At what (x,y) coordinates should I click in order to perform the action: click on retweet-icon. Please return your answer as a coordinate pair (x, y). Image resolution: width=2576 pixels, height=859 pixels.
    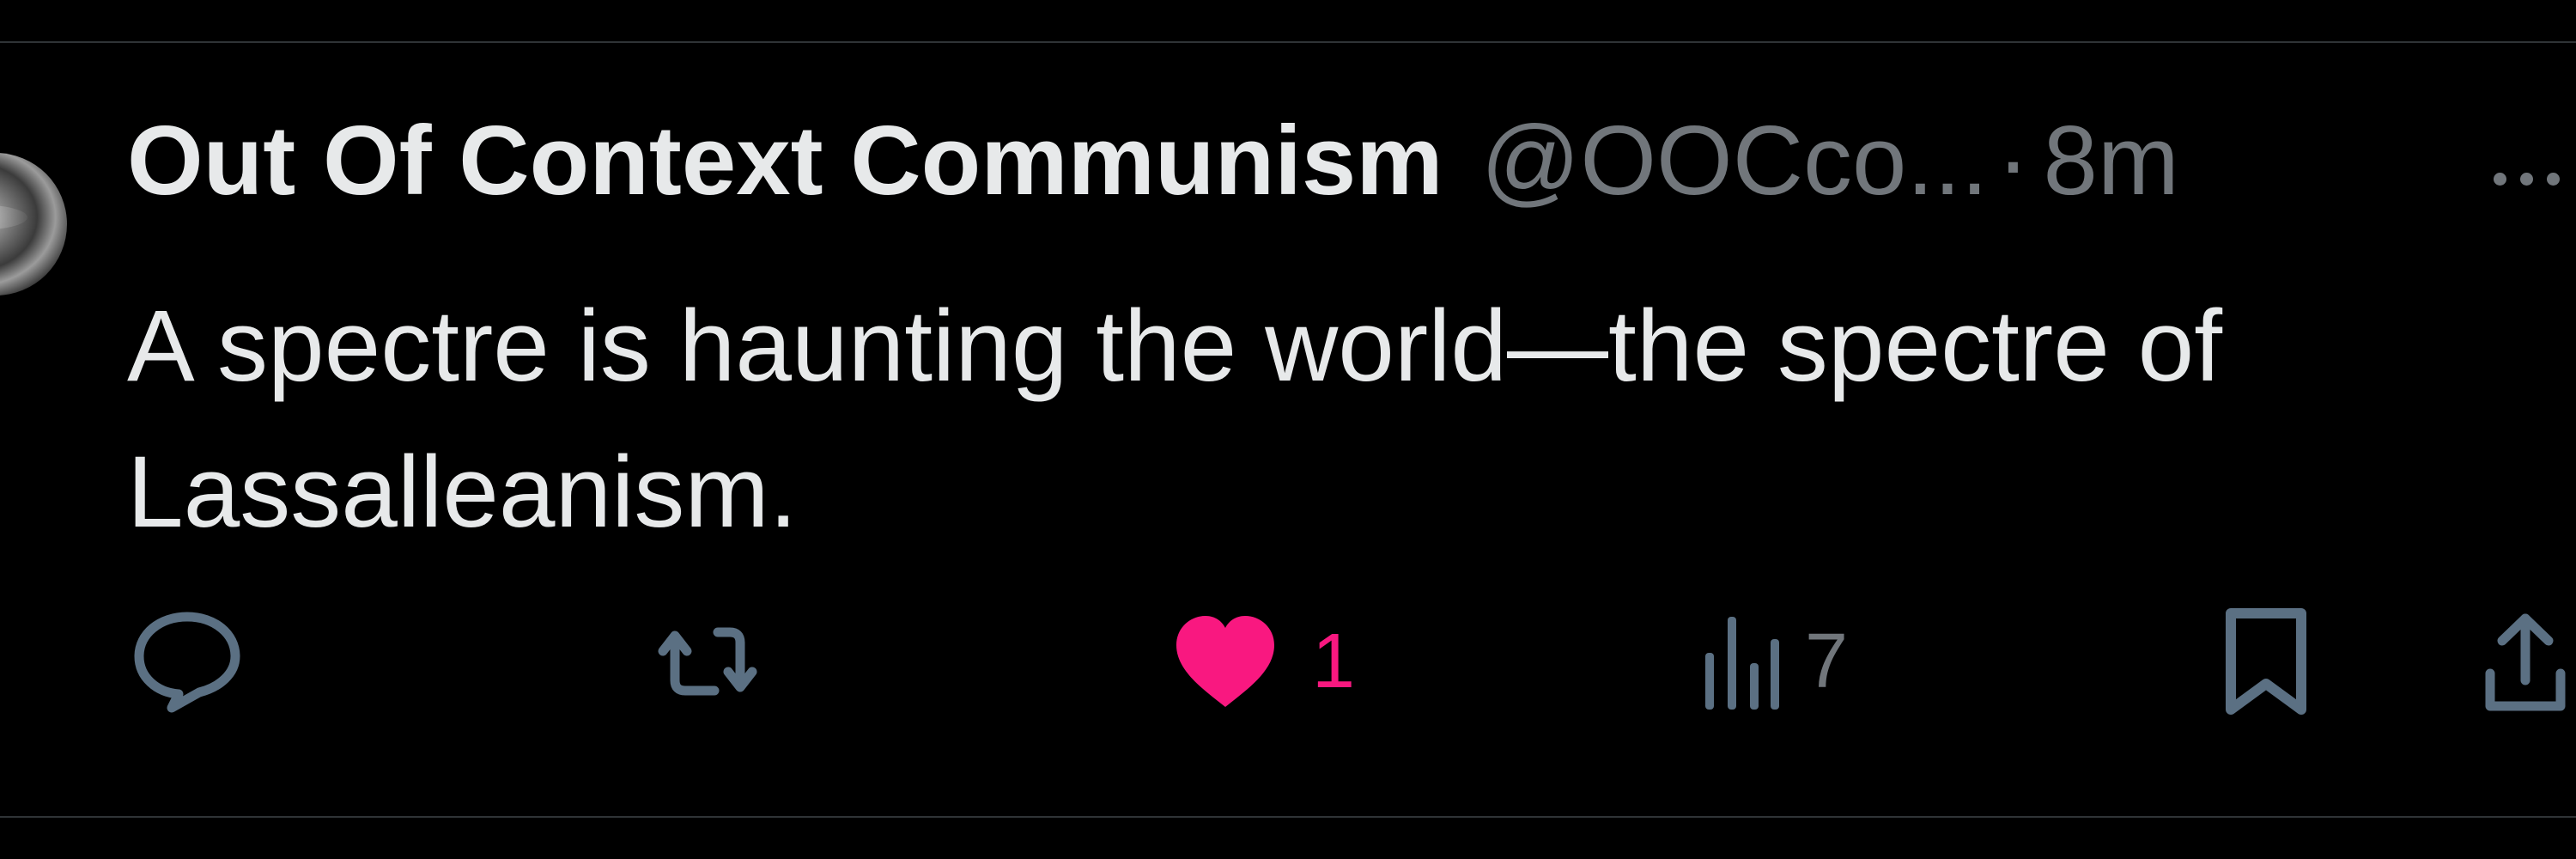
    Looking at the image, I should click on (707, 661).